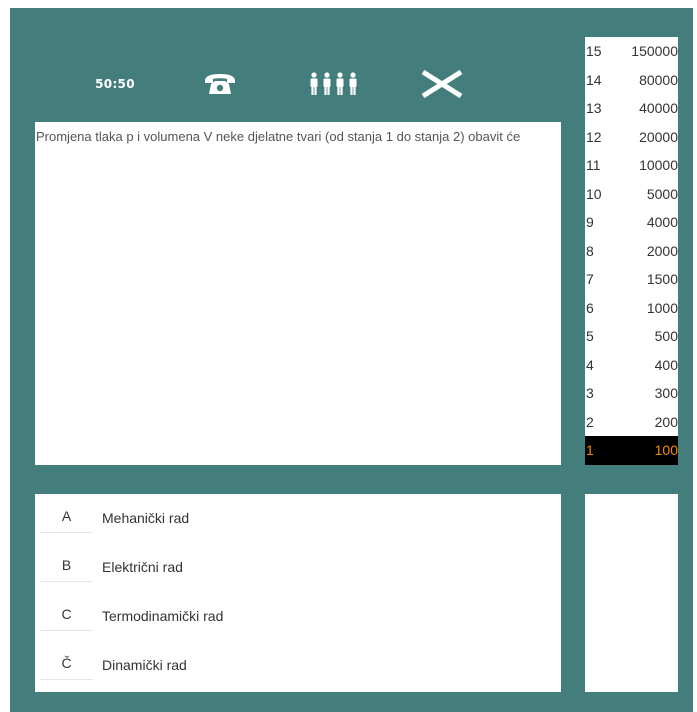  What do you see at coordinates (631, 450) in the screenshot?
I see `prize-row-1-current: 1 100` at bounding box center [631, 450].